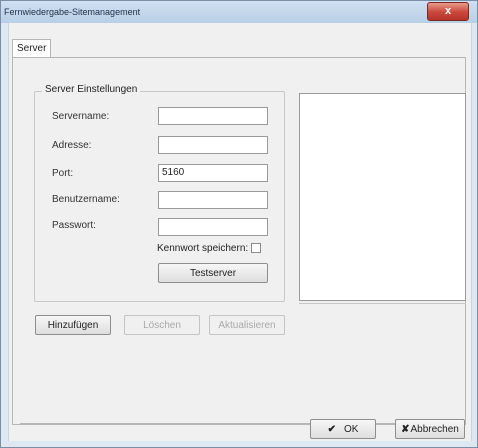  I want to click on list-divider, so click(382, 303).